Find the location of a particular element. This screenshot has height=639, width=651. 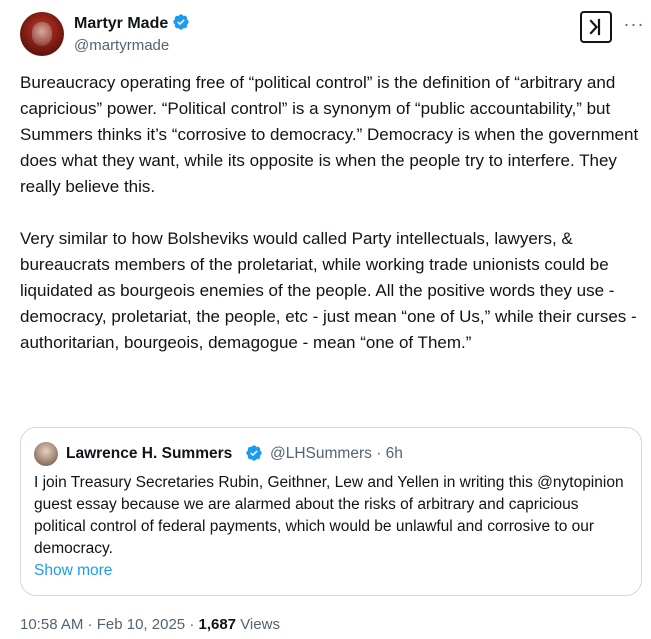

author-info: Martyr Made @martyrmade is located at coordinates (132, 34).